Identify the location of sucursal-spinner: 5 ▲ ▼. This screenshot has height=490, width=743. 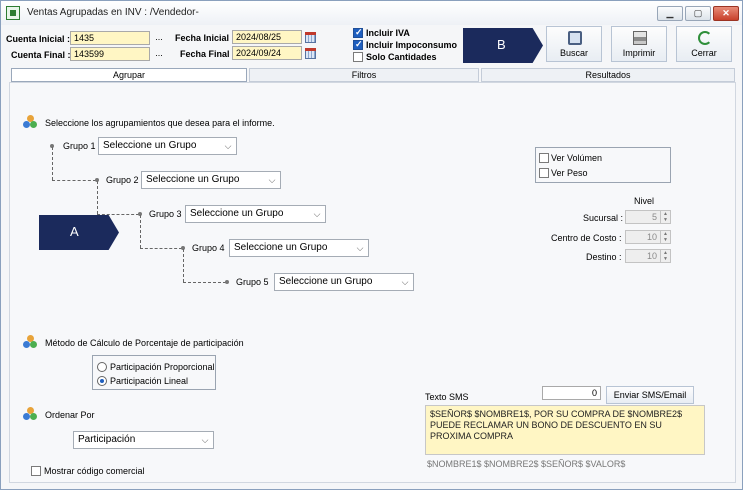
(648, 217).